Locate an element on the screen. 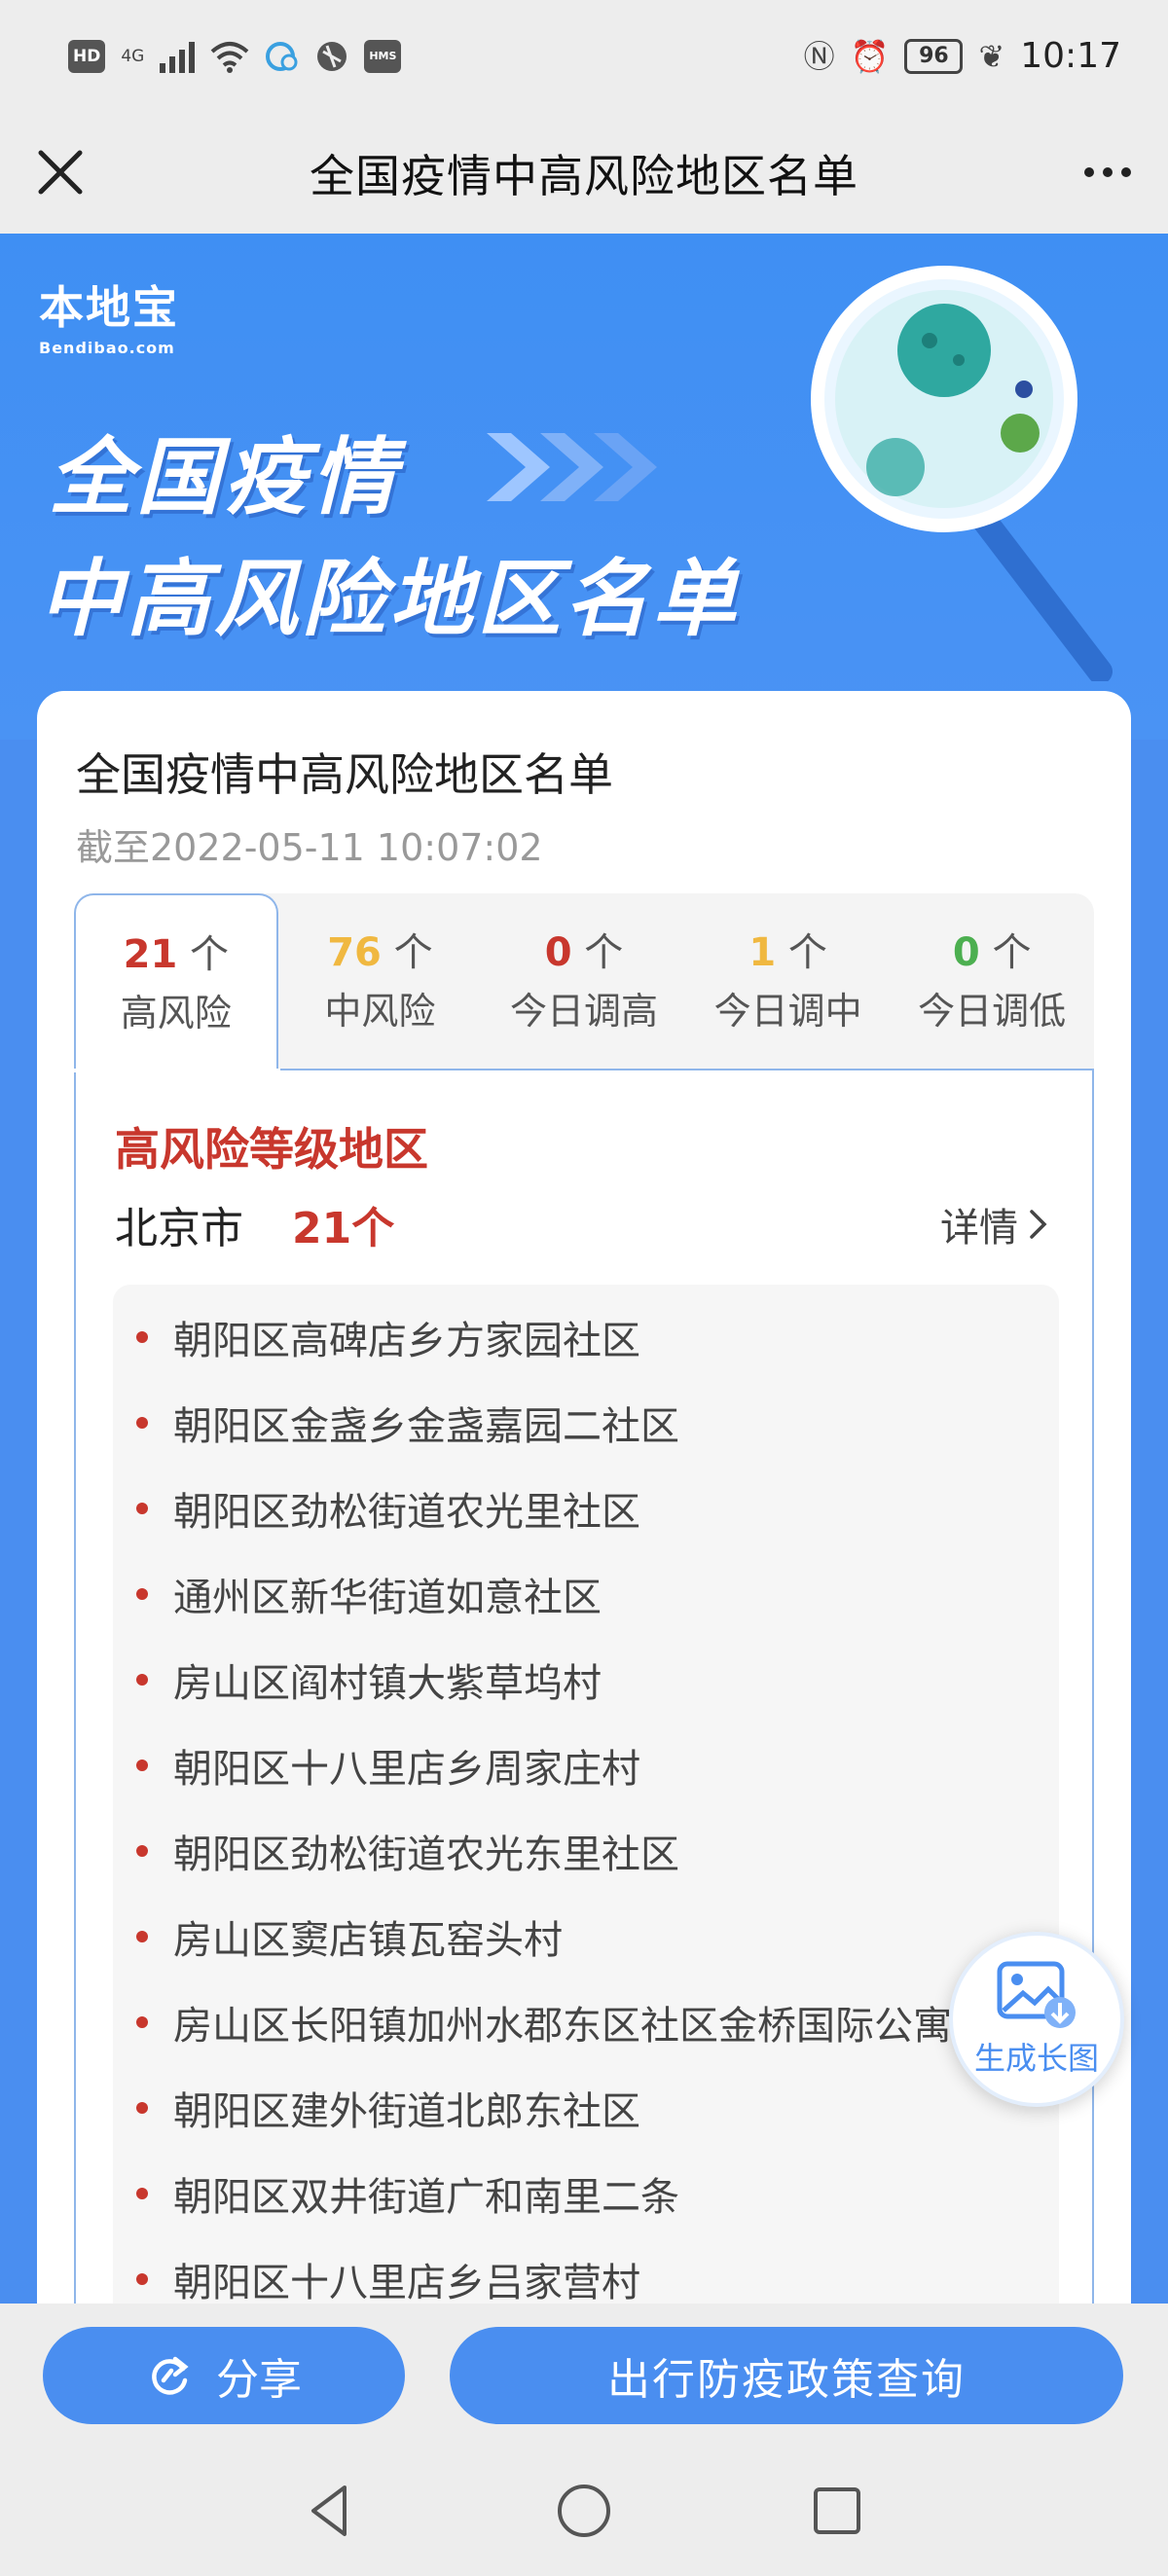  list-item: 朝阳区十八里店乡吕家营村 is located at coordinates (586, 2270).